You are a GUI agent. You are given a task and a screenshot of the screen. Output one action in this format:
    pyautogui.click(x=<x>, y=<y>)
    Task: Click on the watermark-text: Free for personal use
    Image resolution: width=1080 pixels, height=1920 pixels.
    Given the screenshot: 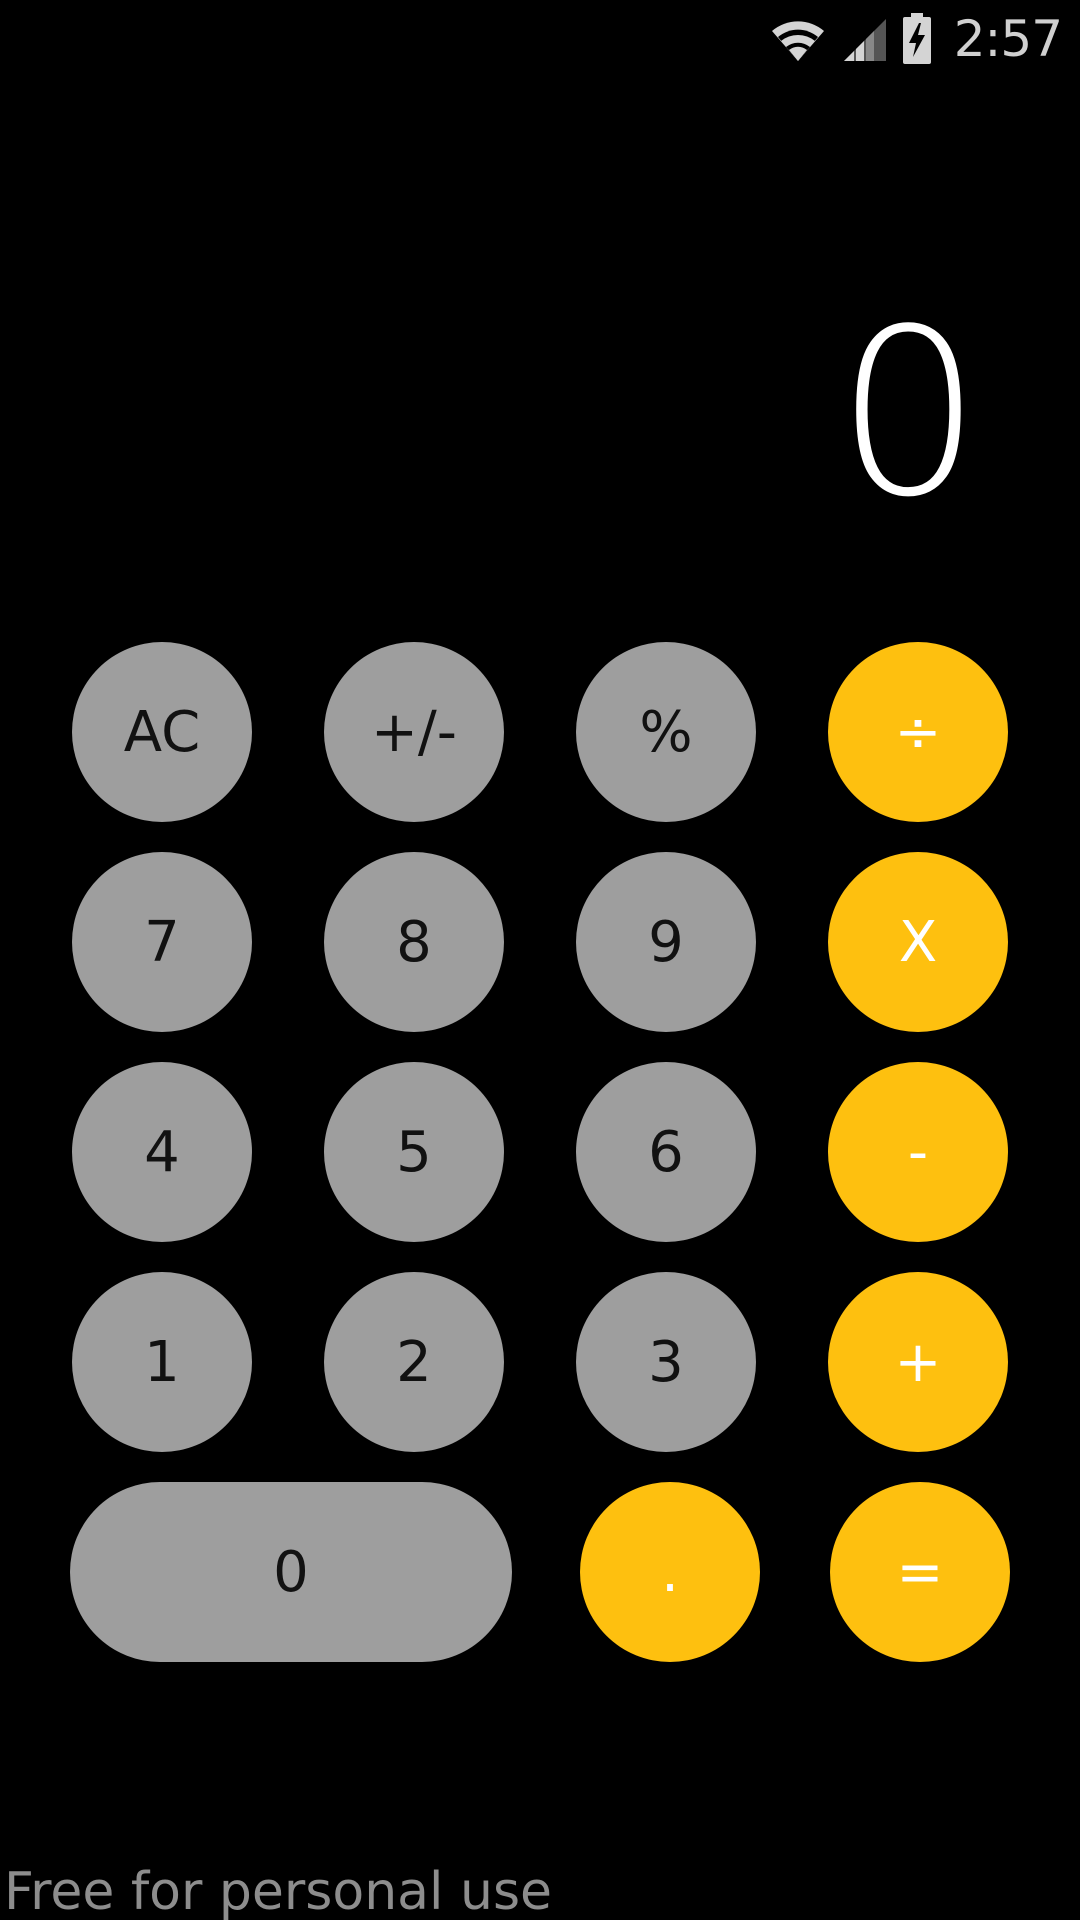 What is the action you would take?
    pyautogui.click(x=278, y=1891)
    